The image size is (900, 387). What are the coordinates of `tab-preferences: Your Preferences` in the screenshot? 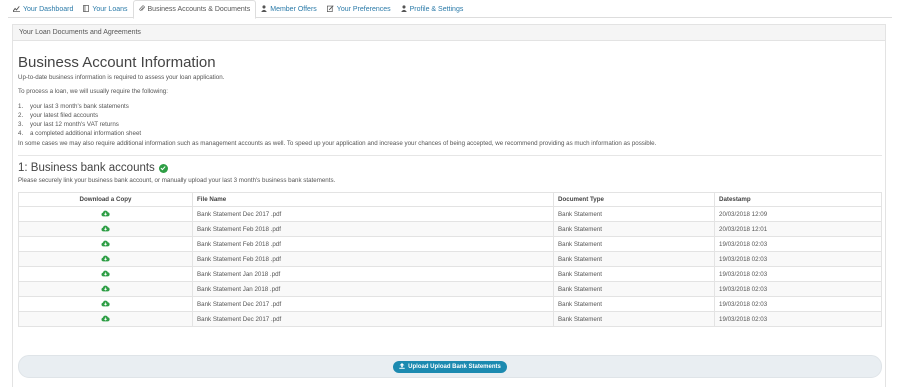 It's located at (359, 9).